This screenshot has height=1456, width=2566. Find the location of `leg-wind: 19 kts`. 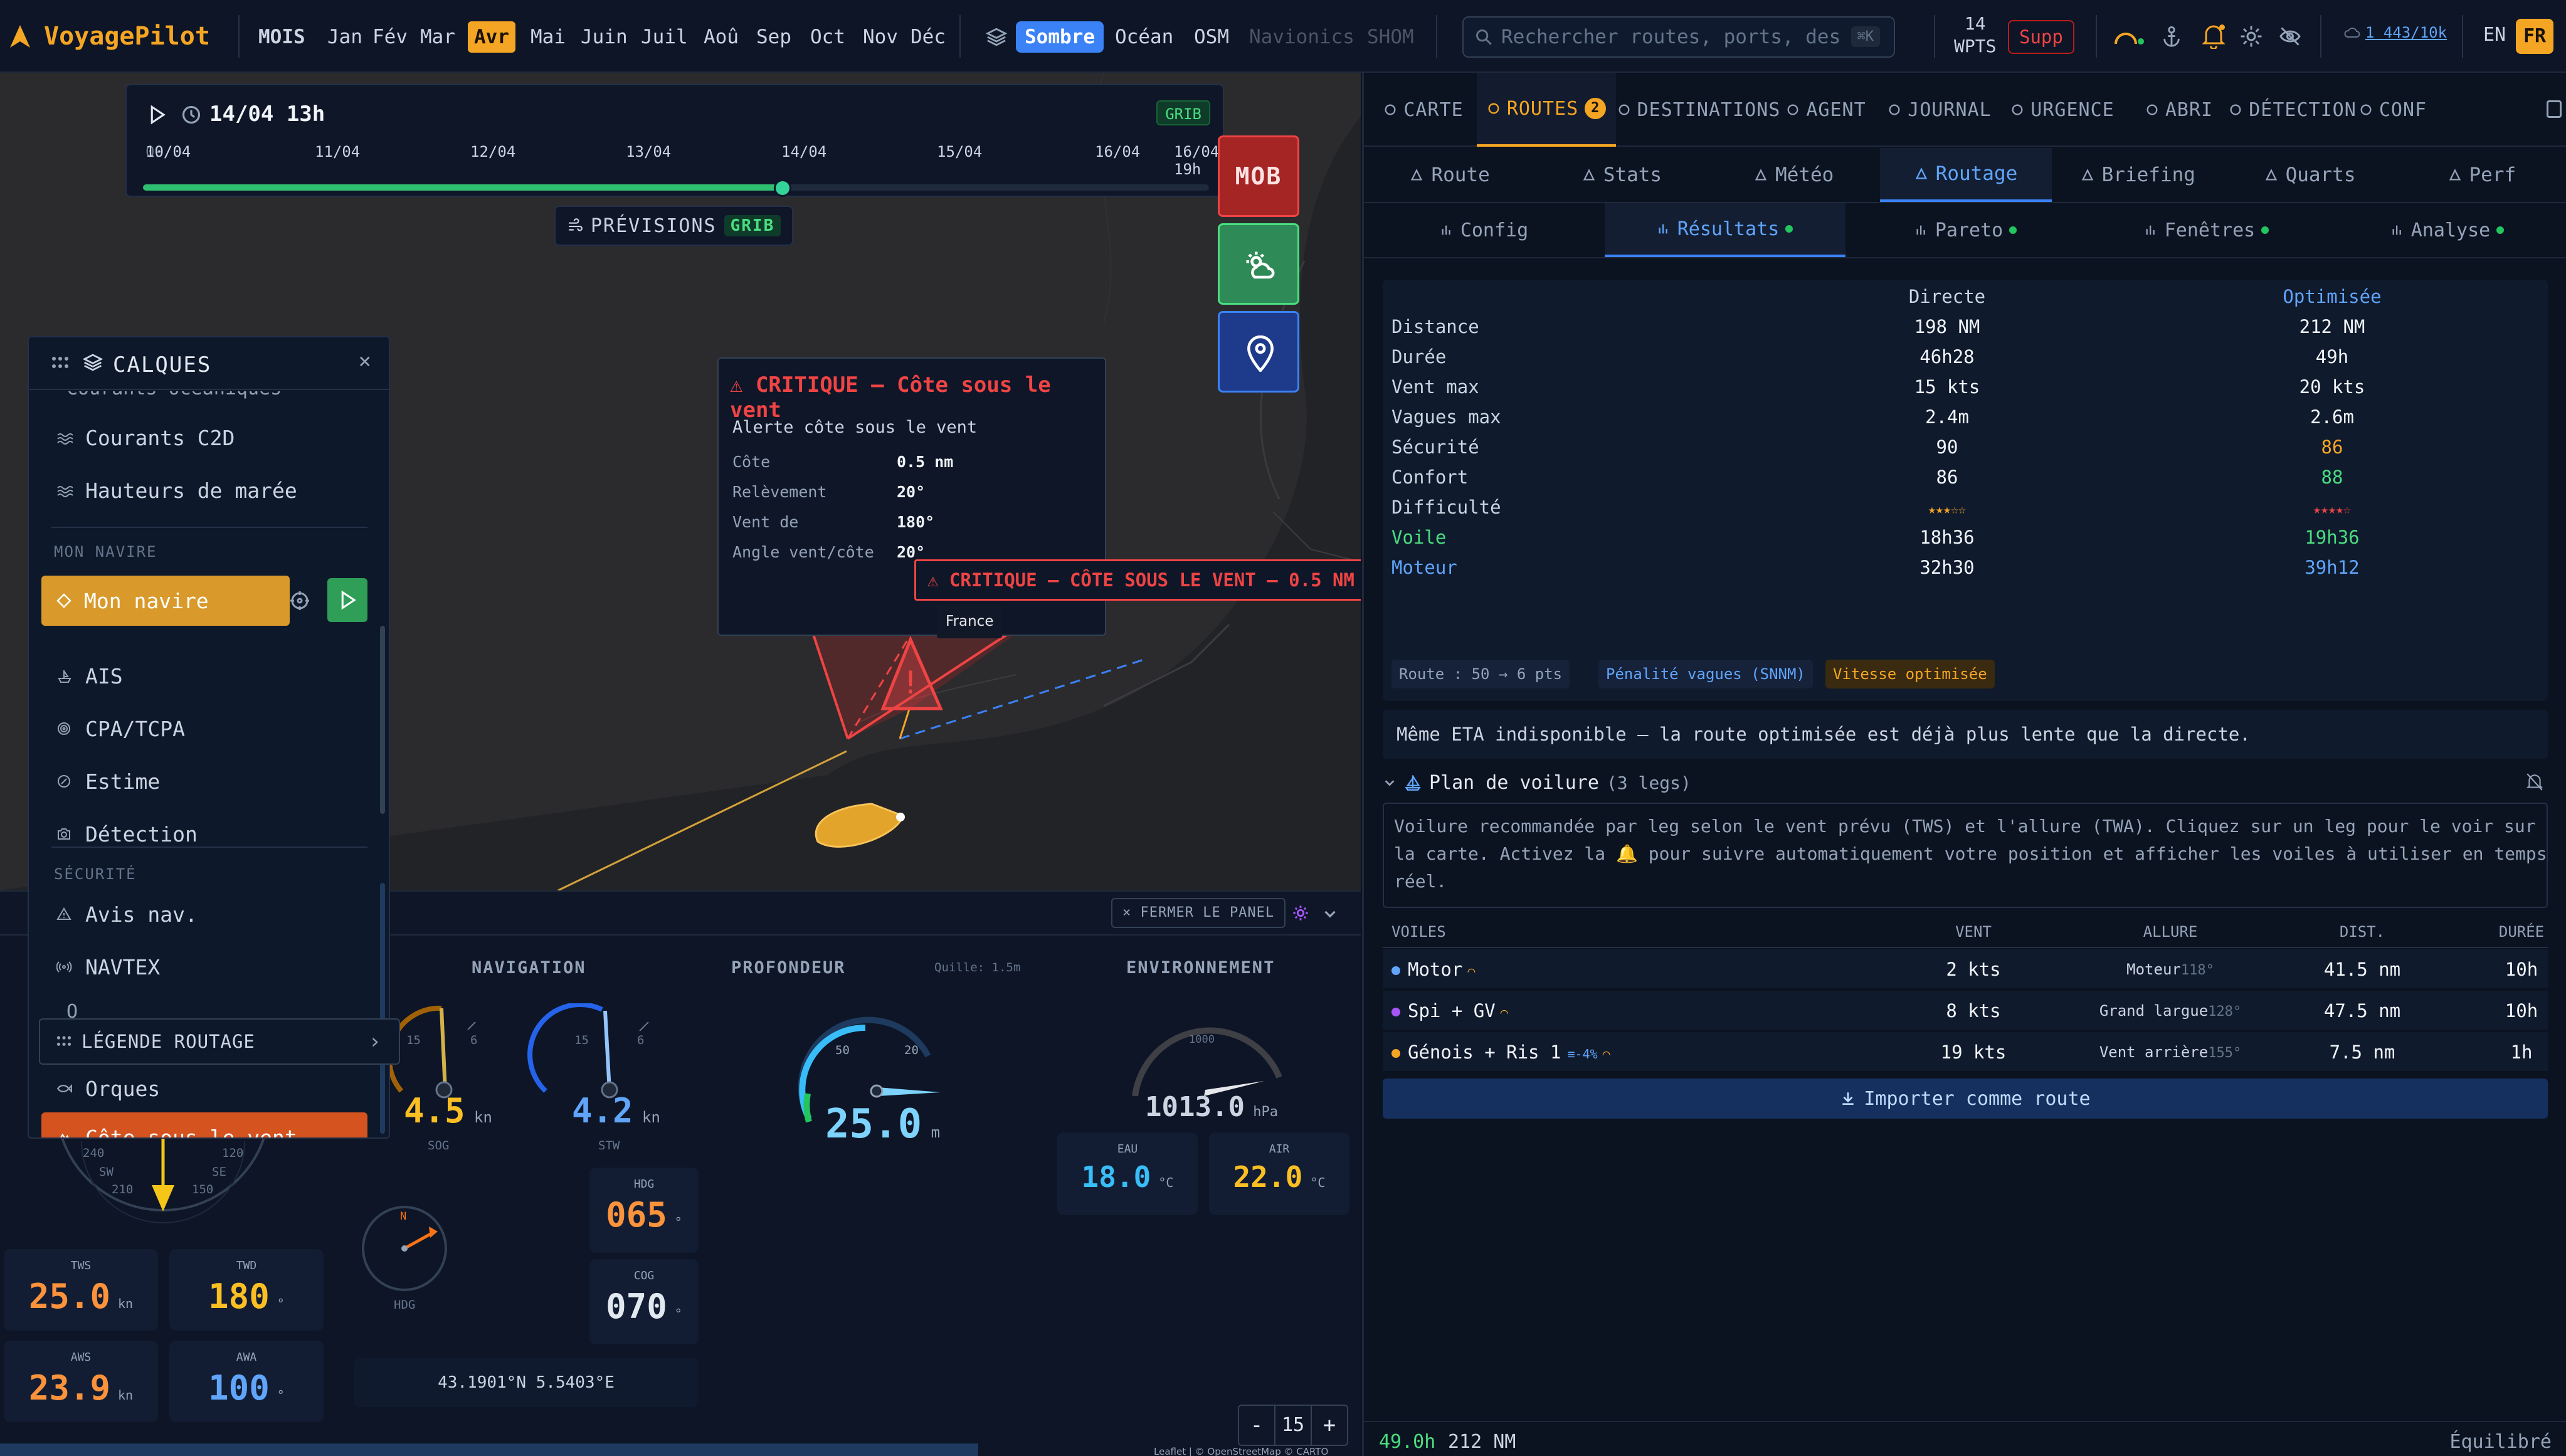

leg-wind: 19 kts is located at coordinates (1973, 1053).